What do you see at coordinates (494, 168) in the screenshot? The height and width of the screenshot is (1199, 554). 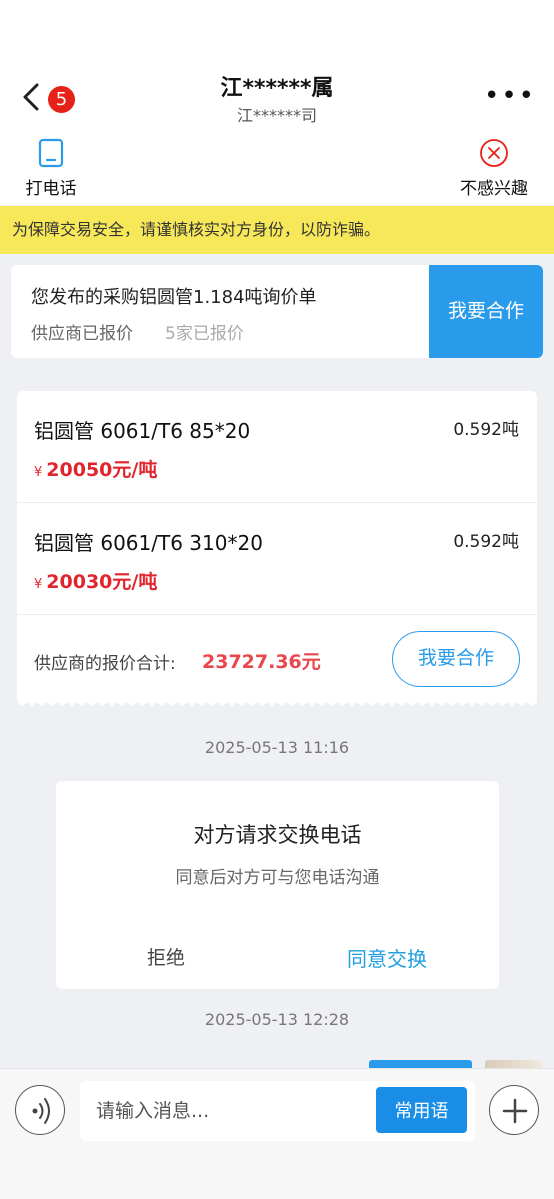 I see `not-interested-button: 不感兴趣` at bounding box center [494, 168].